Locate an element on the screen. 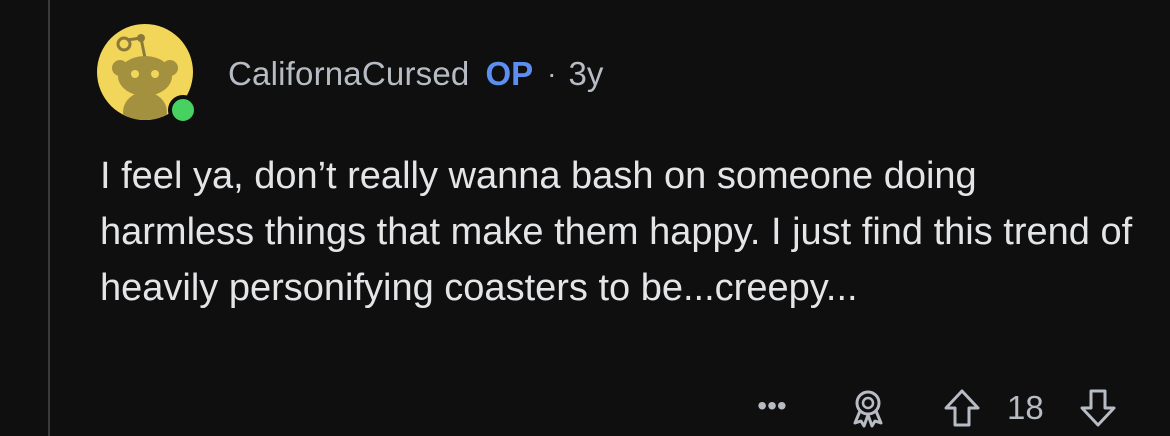 This screenshot has width=1170, height=436. award-graphic is located at coordinates (868, 409).